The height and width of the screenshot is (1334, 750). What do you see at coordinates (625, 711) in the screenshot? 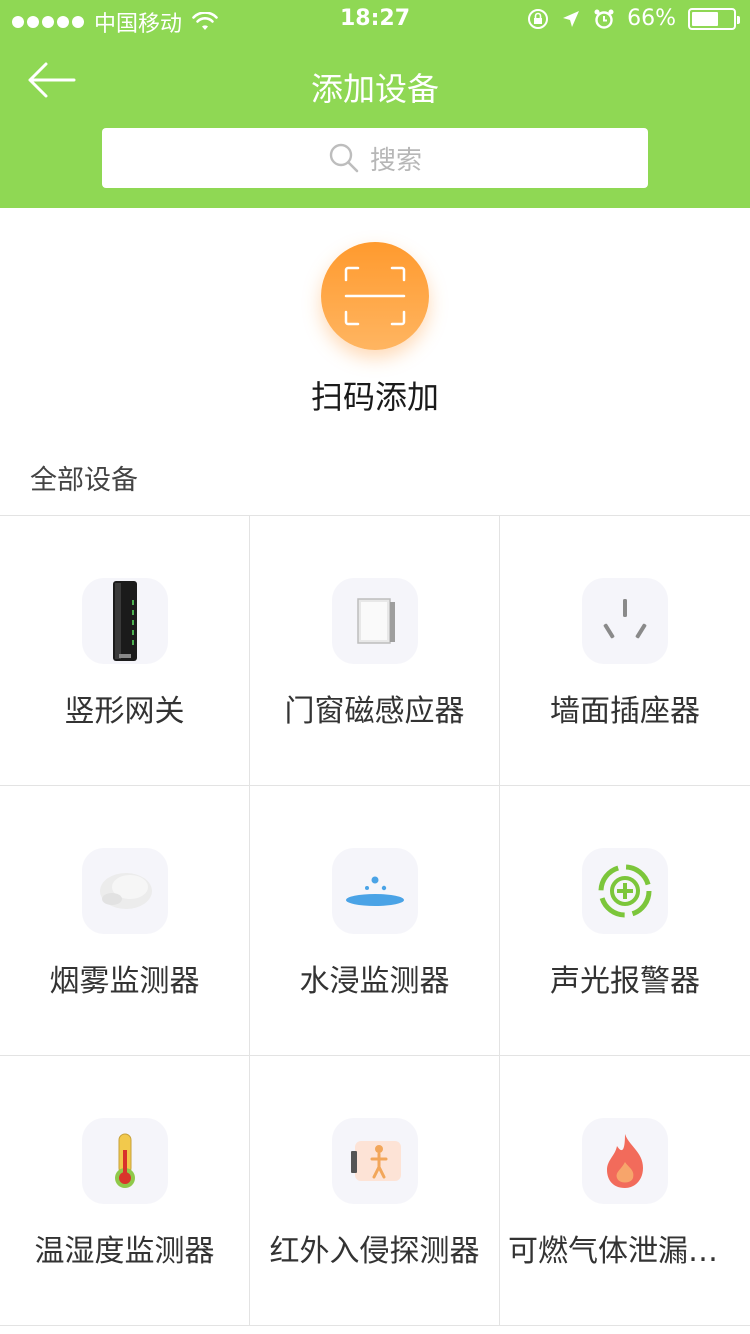
I see `device-label: 墙面插座器` at bounding box center [625, 711].